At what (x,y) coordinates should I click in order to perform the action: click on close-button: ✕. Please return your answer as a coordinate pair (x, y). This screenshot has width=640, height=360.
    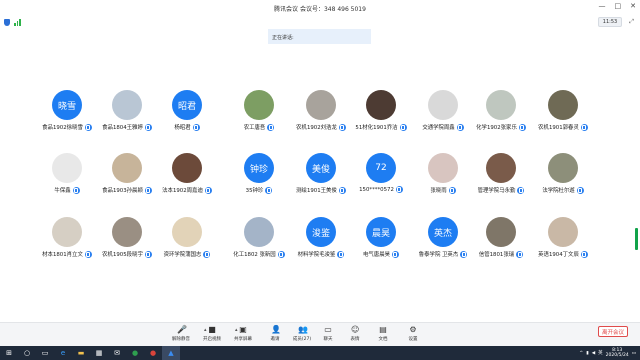
    Looking at the image, I should click on (633, 6).